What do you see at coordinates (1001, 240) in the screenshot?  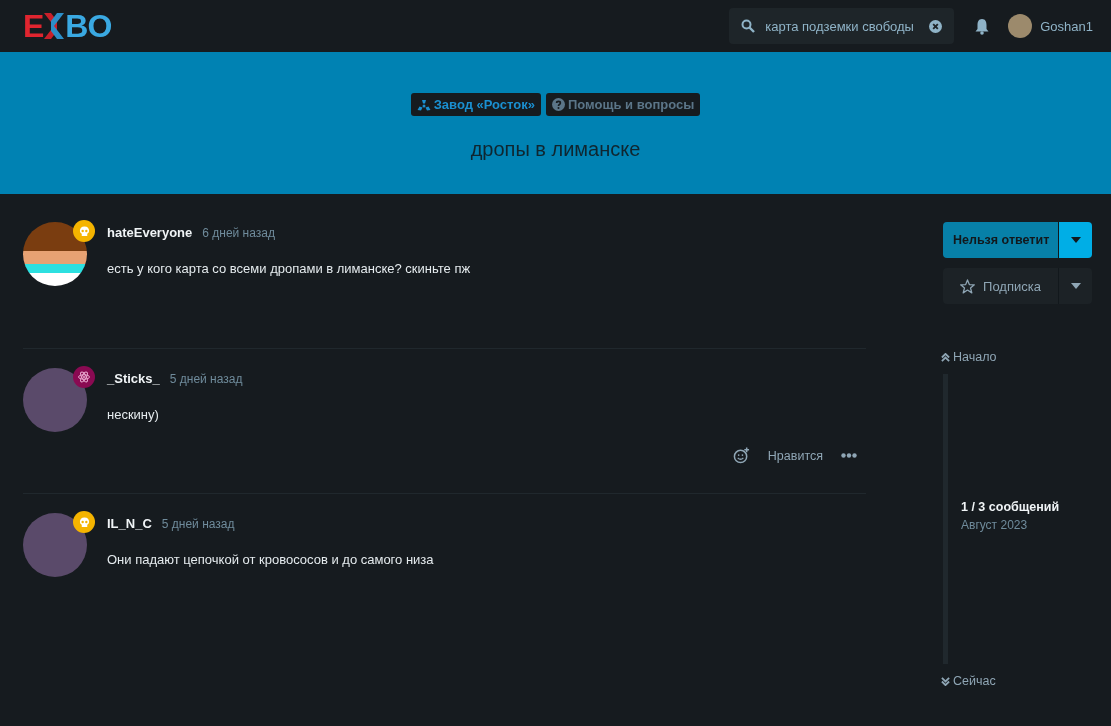 I see `reply-button: Нельзя ответит` at bounding box center [1001, 240].